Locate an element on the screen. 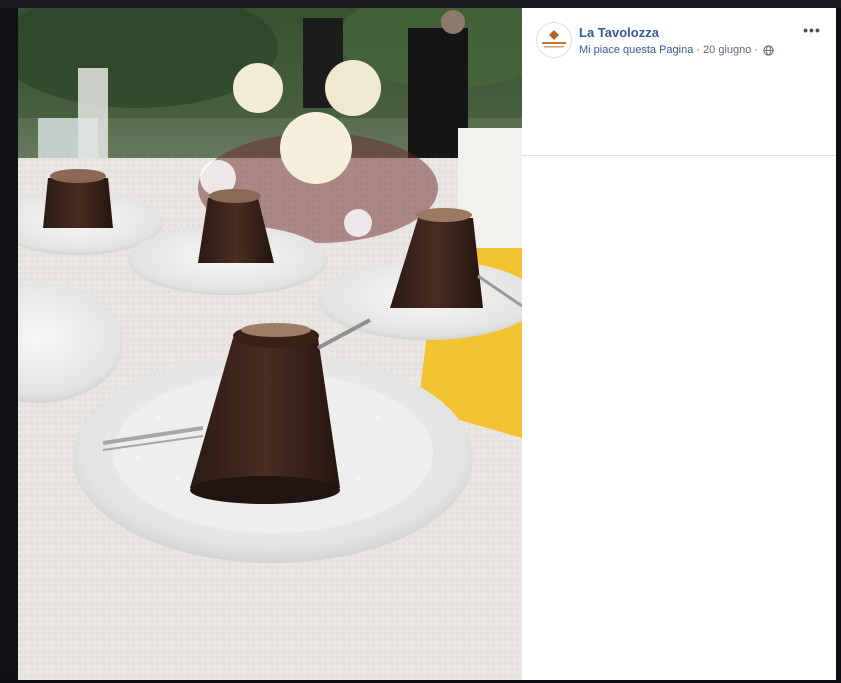 This screenshot has width=841, height=683. backdrop-right is located at coordinates (838, 345).